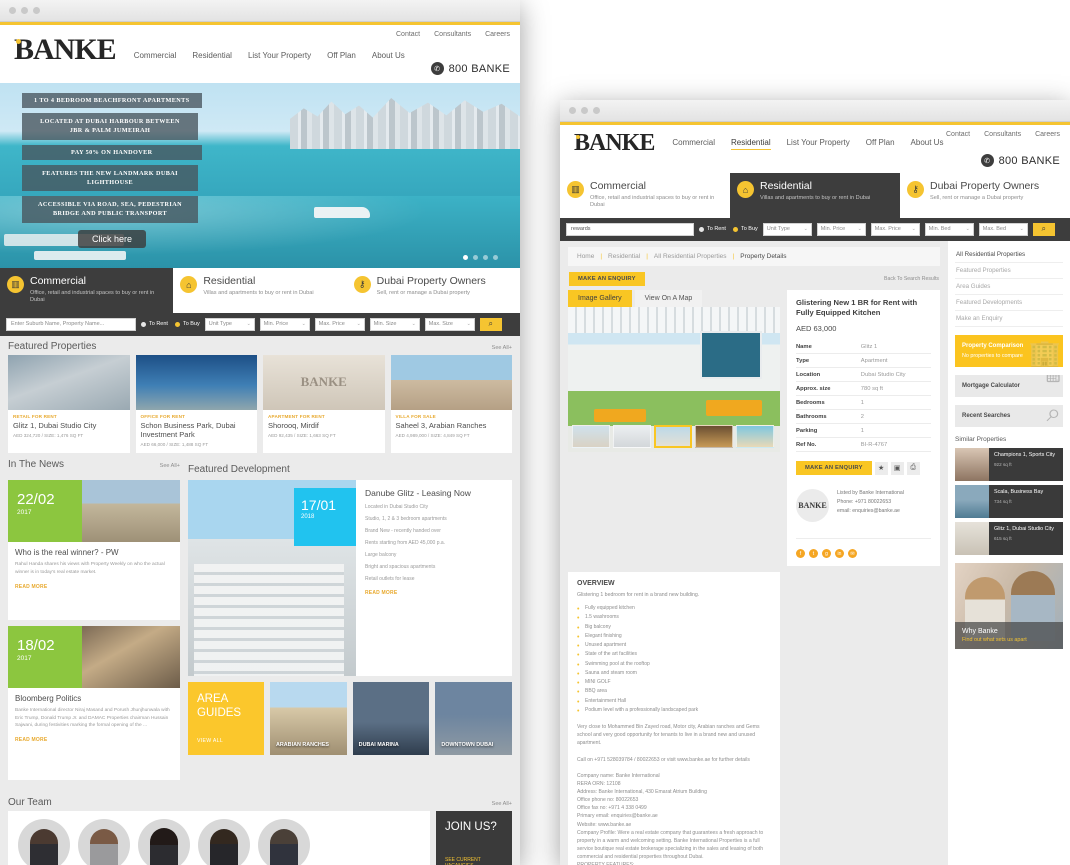 The image size is (1070, 865). What do you see at coordinates (949, 229) in the screenshot?
I see `select-min-bed-details: Min. Bed ⌄` at bounding box center [949, 229].